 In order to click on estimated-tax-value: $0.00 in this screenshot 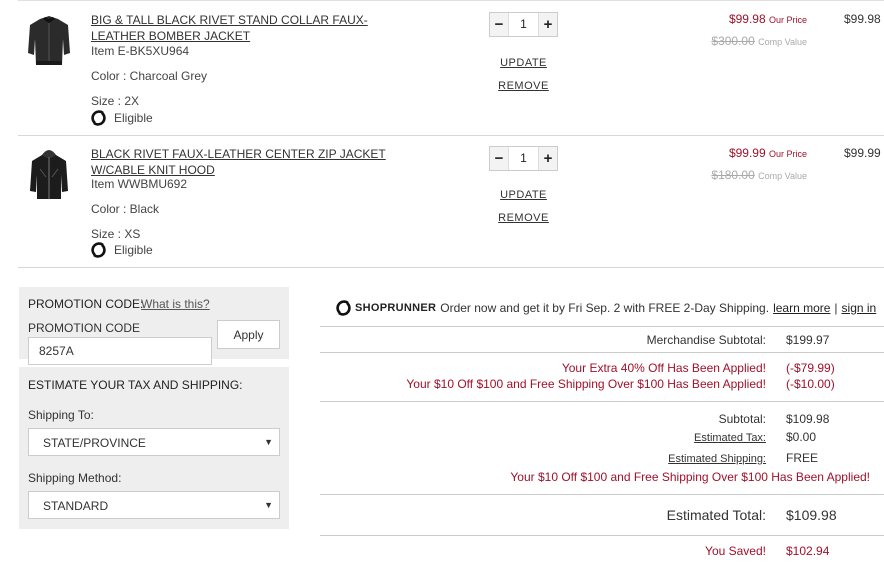, I will do `click(801, 437)`.